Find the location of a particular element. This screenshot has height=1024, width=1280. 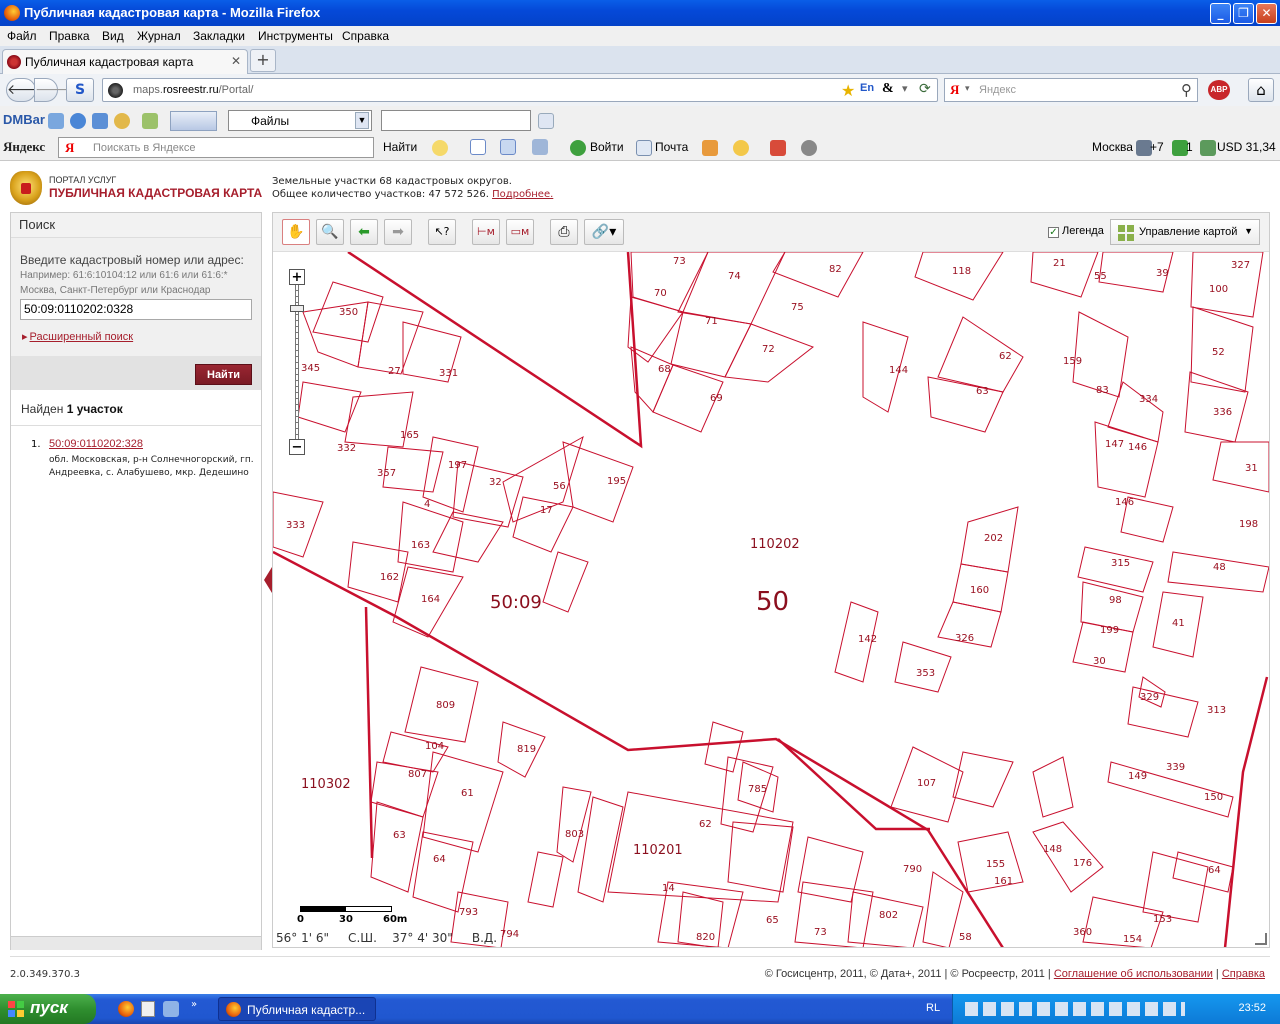

yandex-brand: Яндекс is located at coordinates (24, 147).